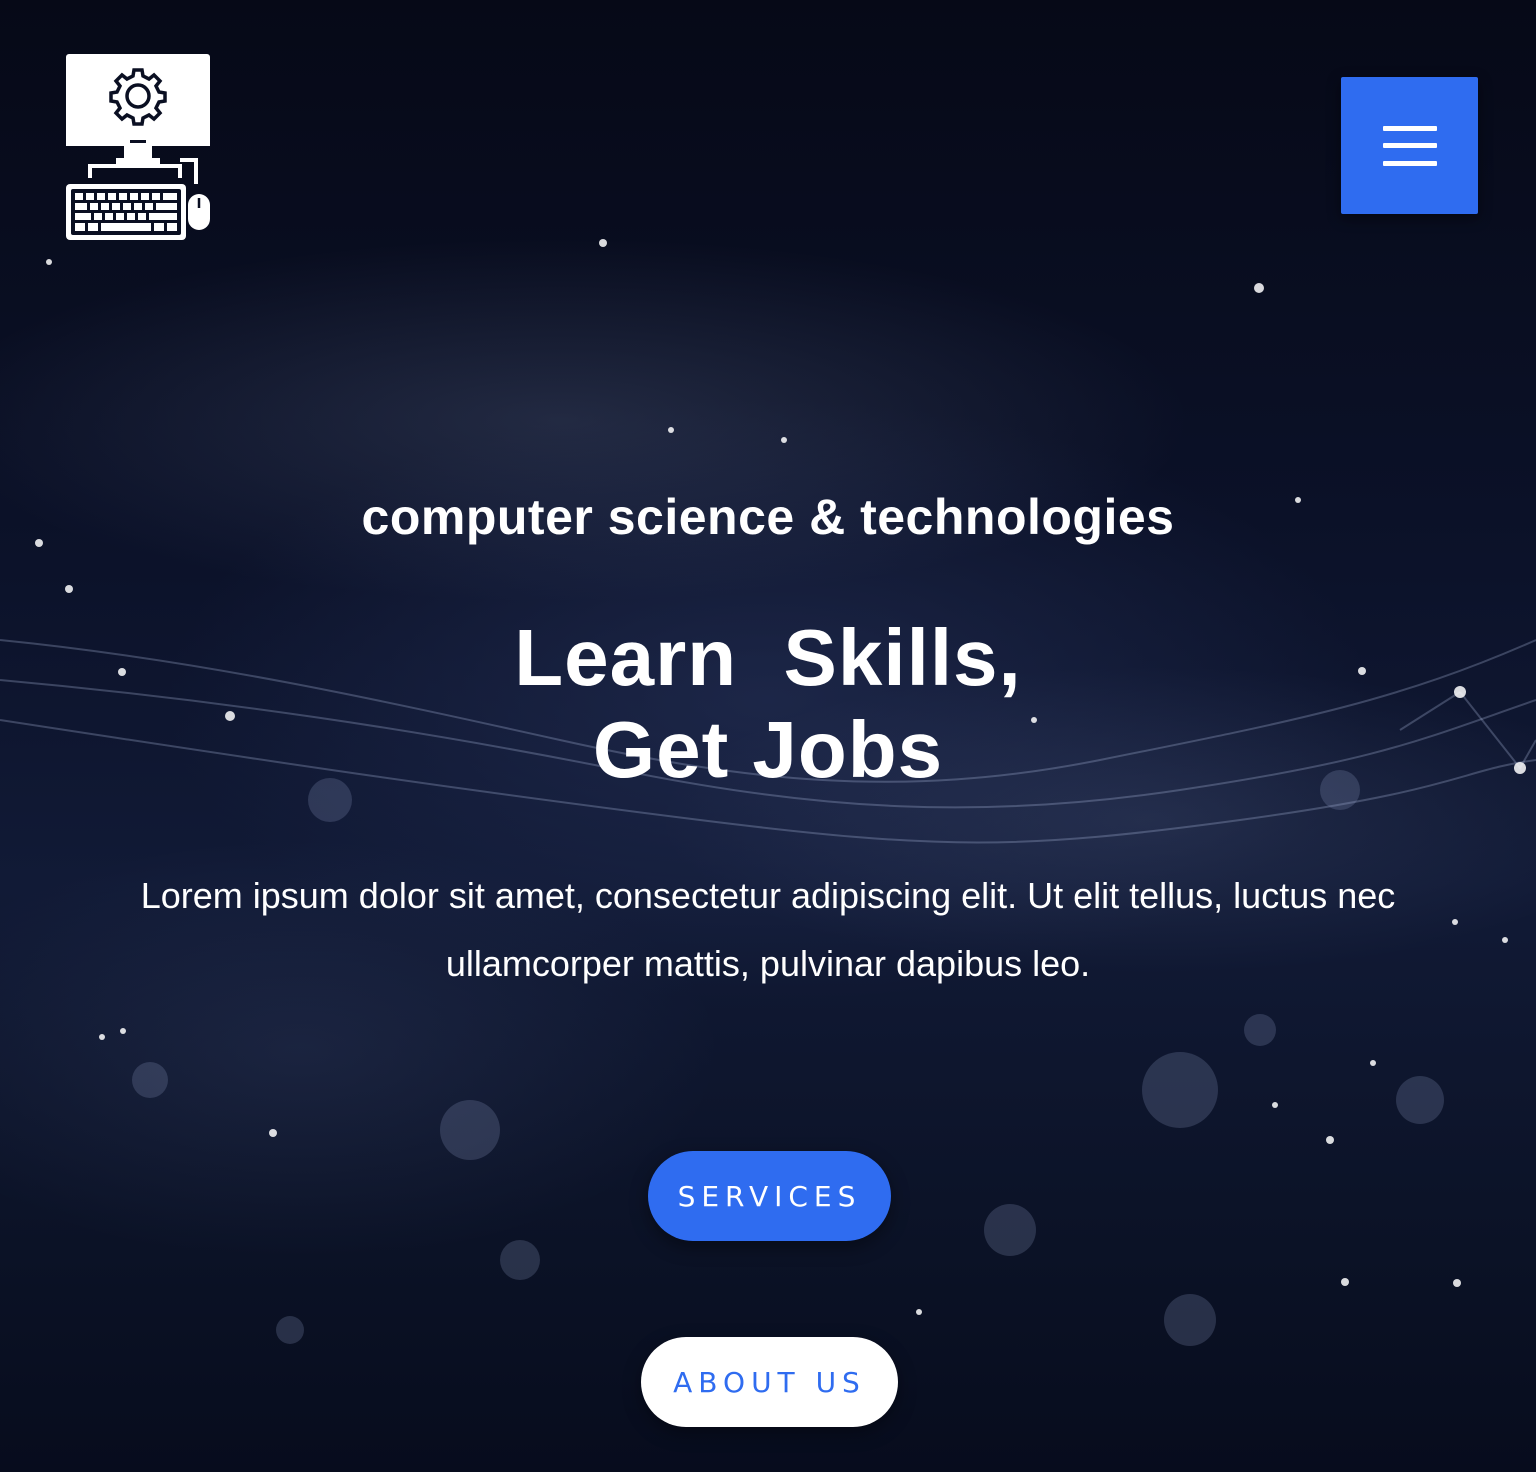  I want to click on headline-line-2: Get Jobs, so click(768, 749).